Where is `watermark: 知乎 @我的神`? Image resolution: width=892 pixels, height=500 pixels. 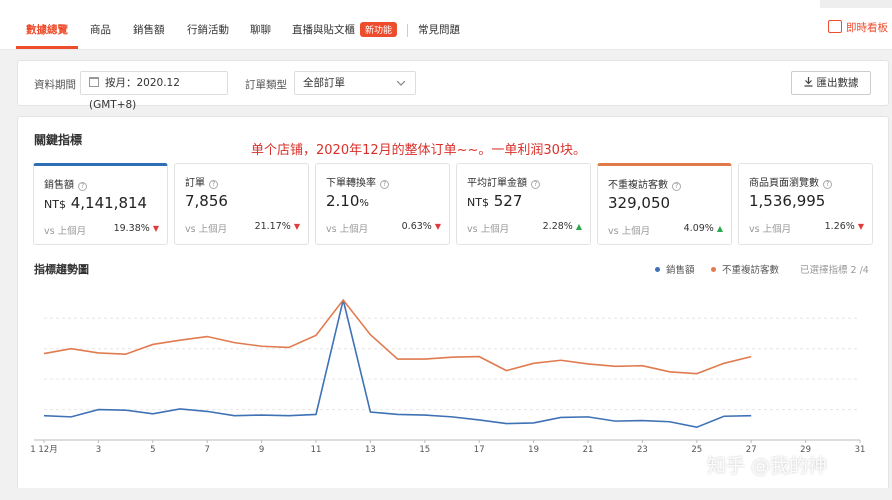 watermark: 知乎 @我的神 is located at coordinates (767, 466).